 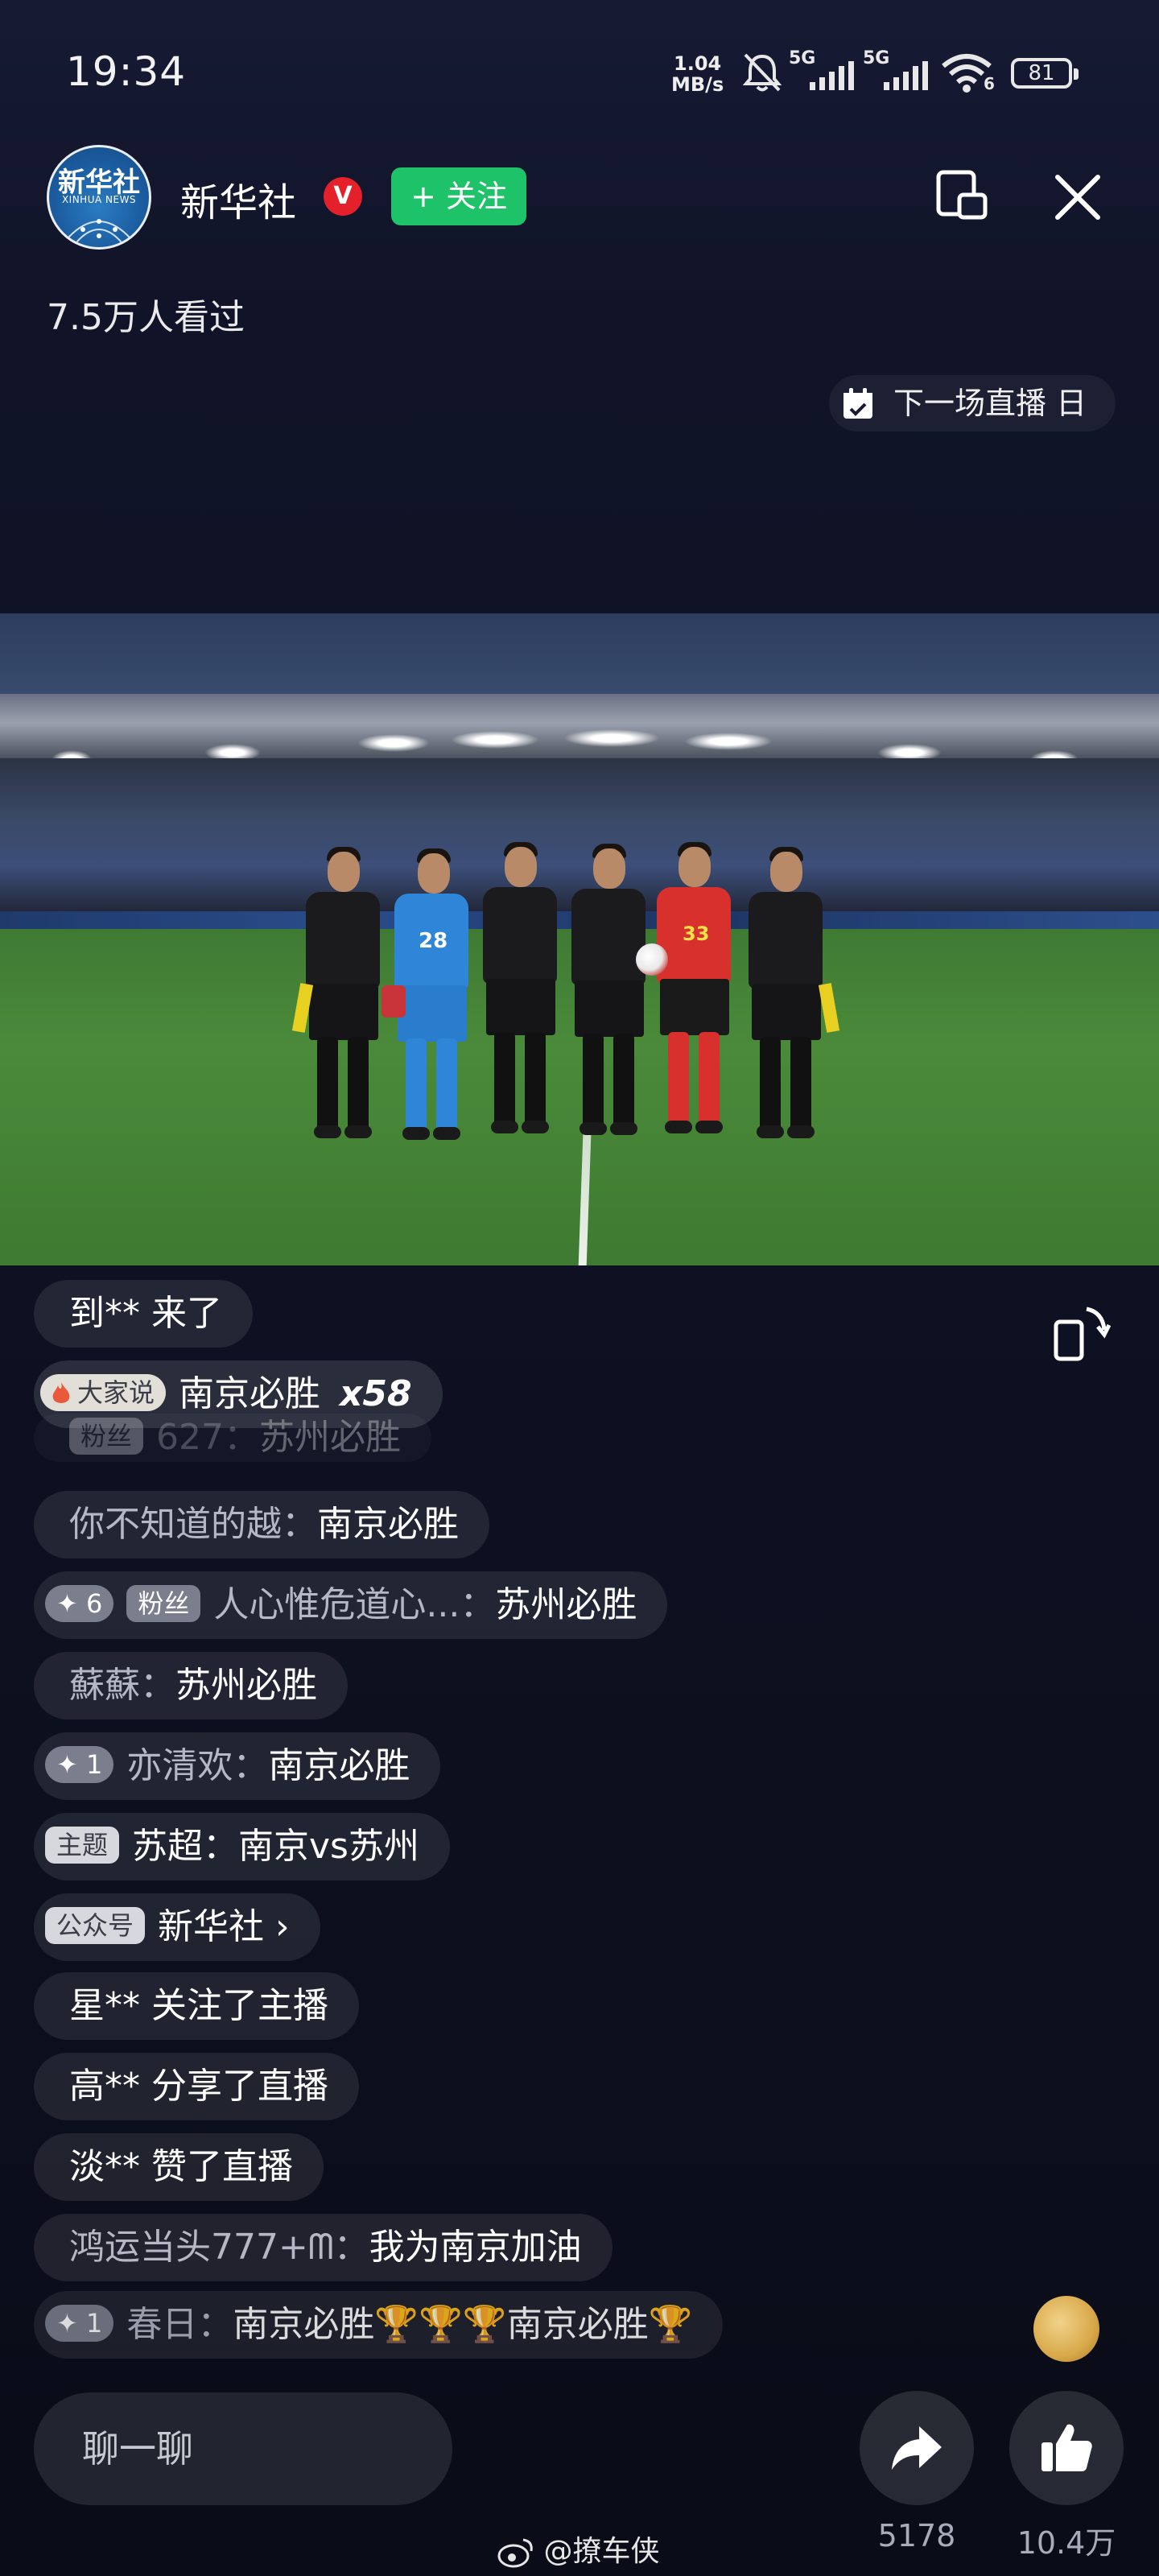 I want to click on signal-2-icon, so click(x=906, y=75).